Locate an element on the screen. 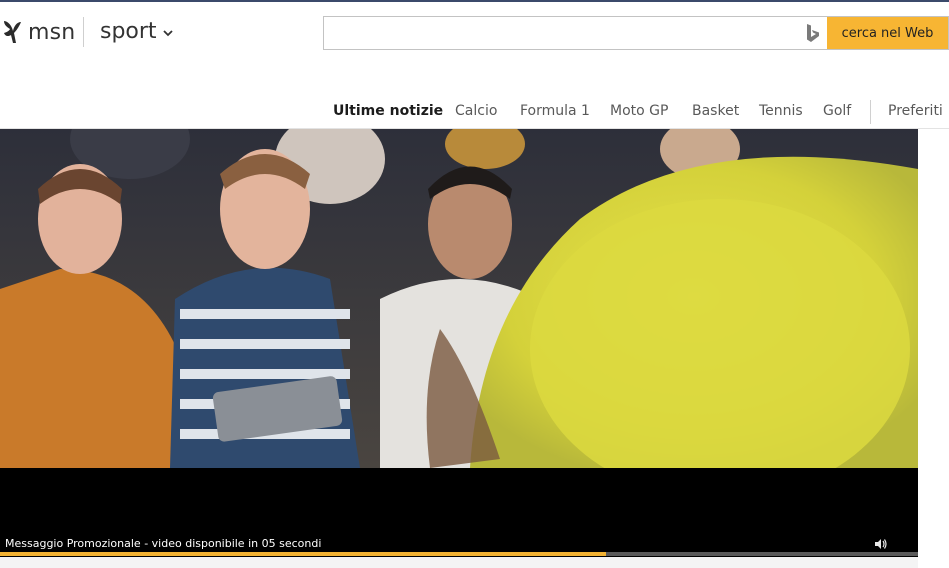  volume-icon is located at coordinates (881, 544).